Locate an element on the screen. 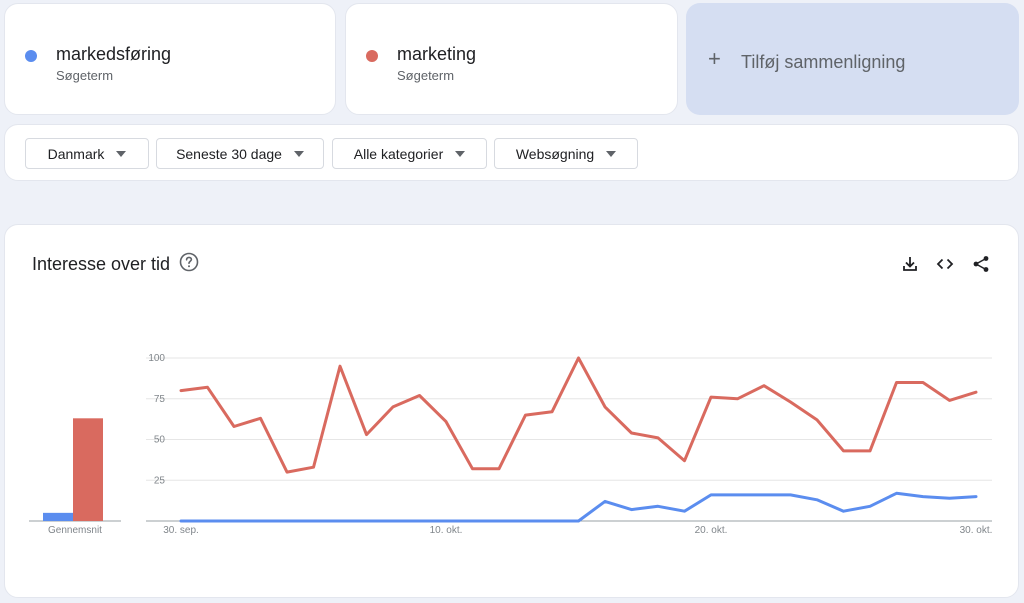  x-tick-label: 10. okt. is located at coordinates (446, 530).